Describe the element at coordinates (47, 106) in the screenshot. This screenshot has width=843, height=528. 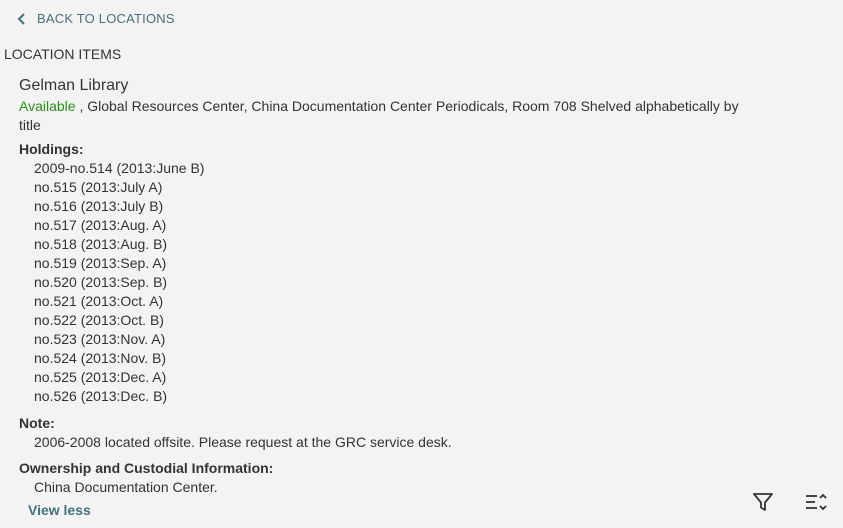
I see `availability-status: Available` at that location.